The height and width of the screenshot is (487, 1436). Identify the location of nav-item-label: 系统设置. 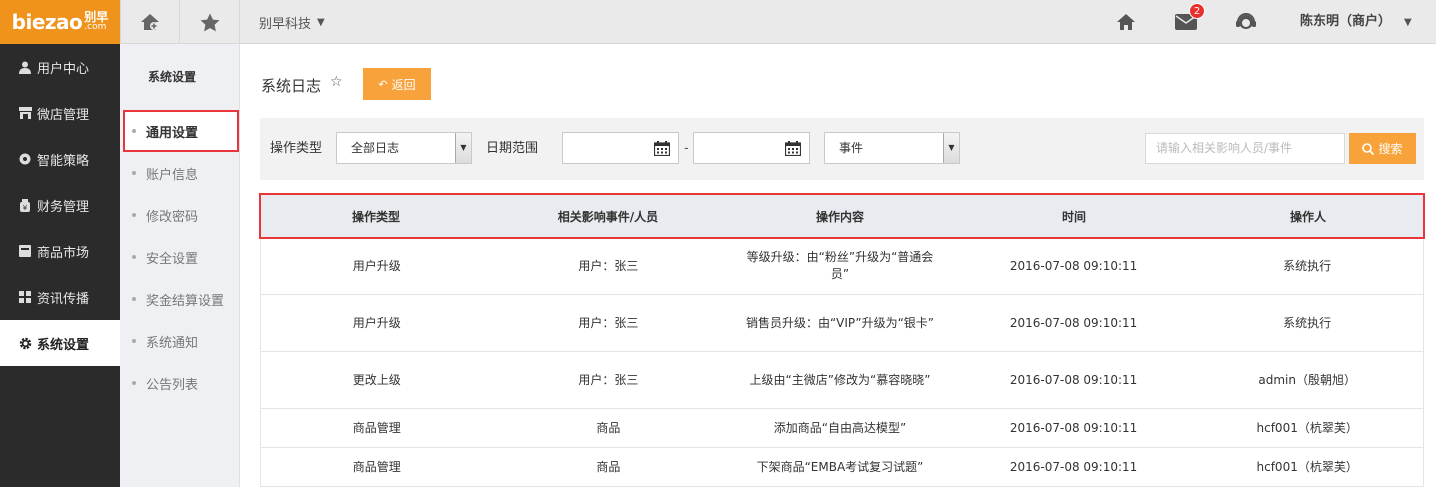
(63, 345).